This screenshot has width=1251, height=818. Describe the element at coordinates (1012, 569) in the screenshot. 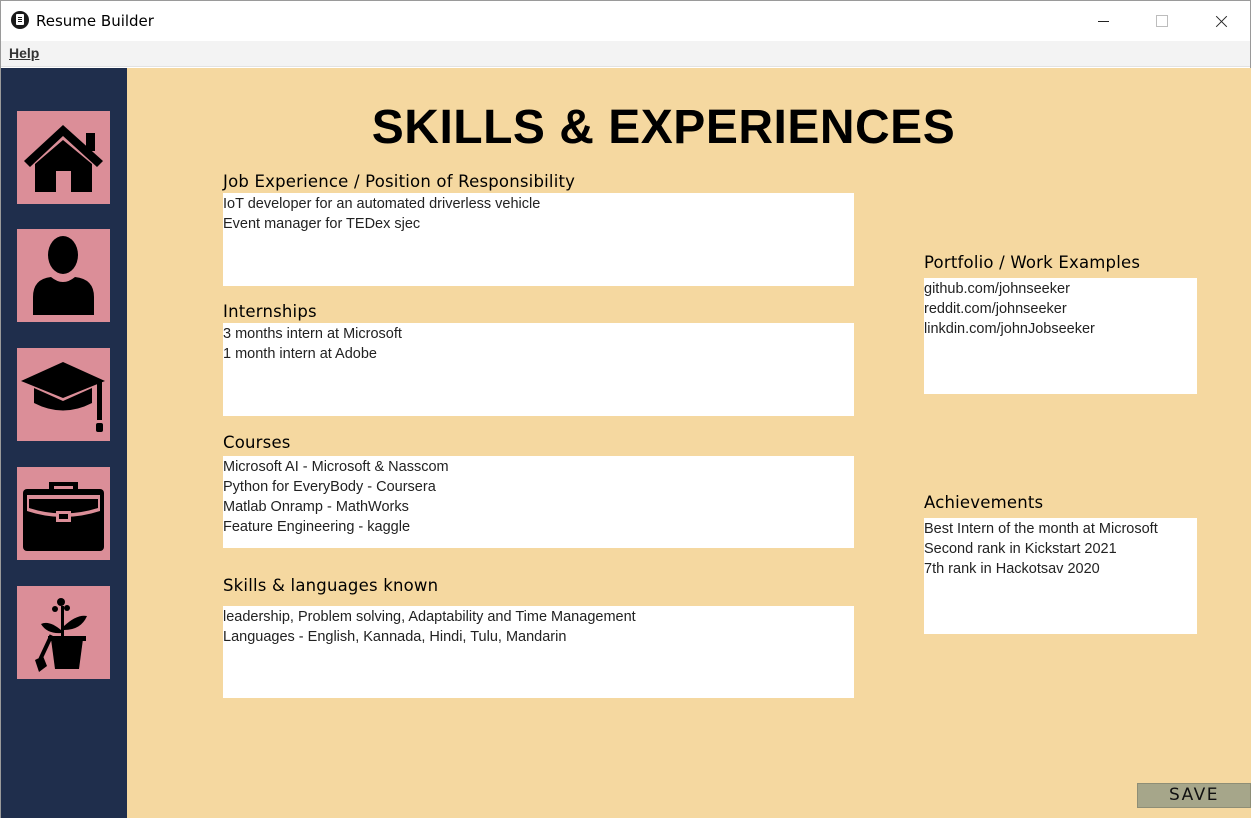

I see `text-line: 7th rank in Hackotsav 2020` at that location.